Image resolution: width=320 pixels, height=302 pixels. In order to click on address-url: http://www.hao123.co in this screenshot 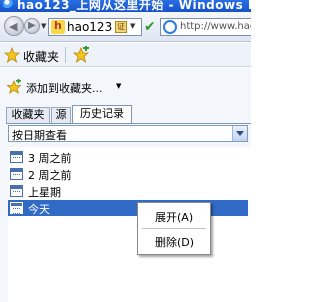, I will do `click(215, 26)`.